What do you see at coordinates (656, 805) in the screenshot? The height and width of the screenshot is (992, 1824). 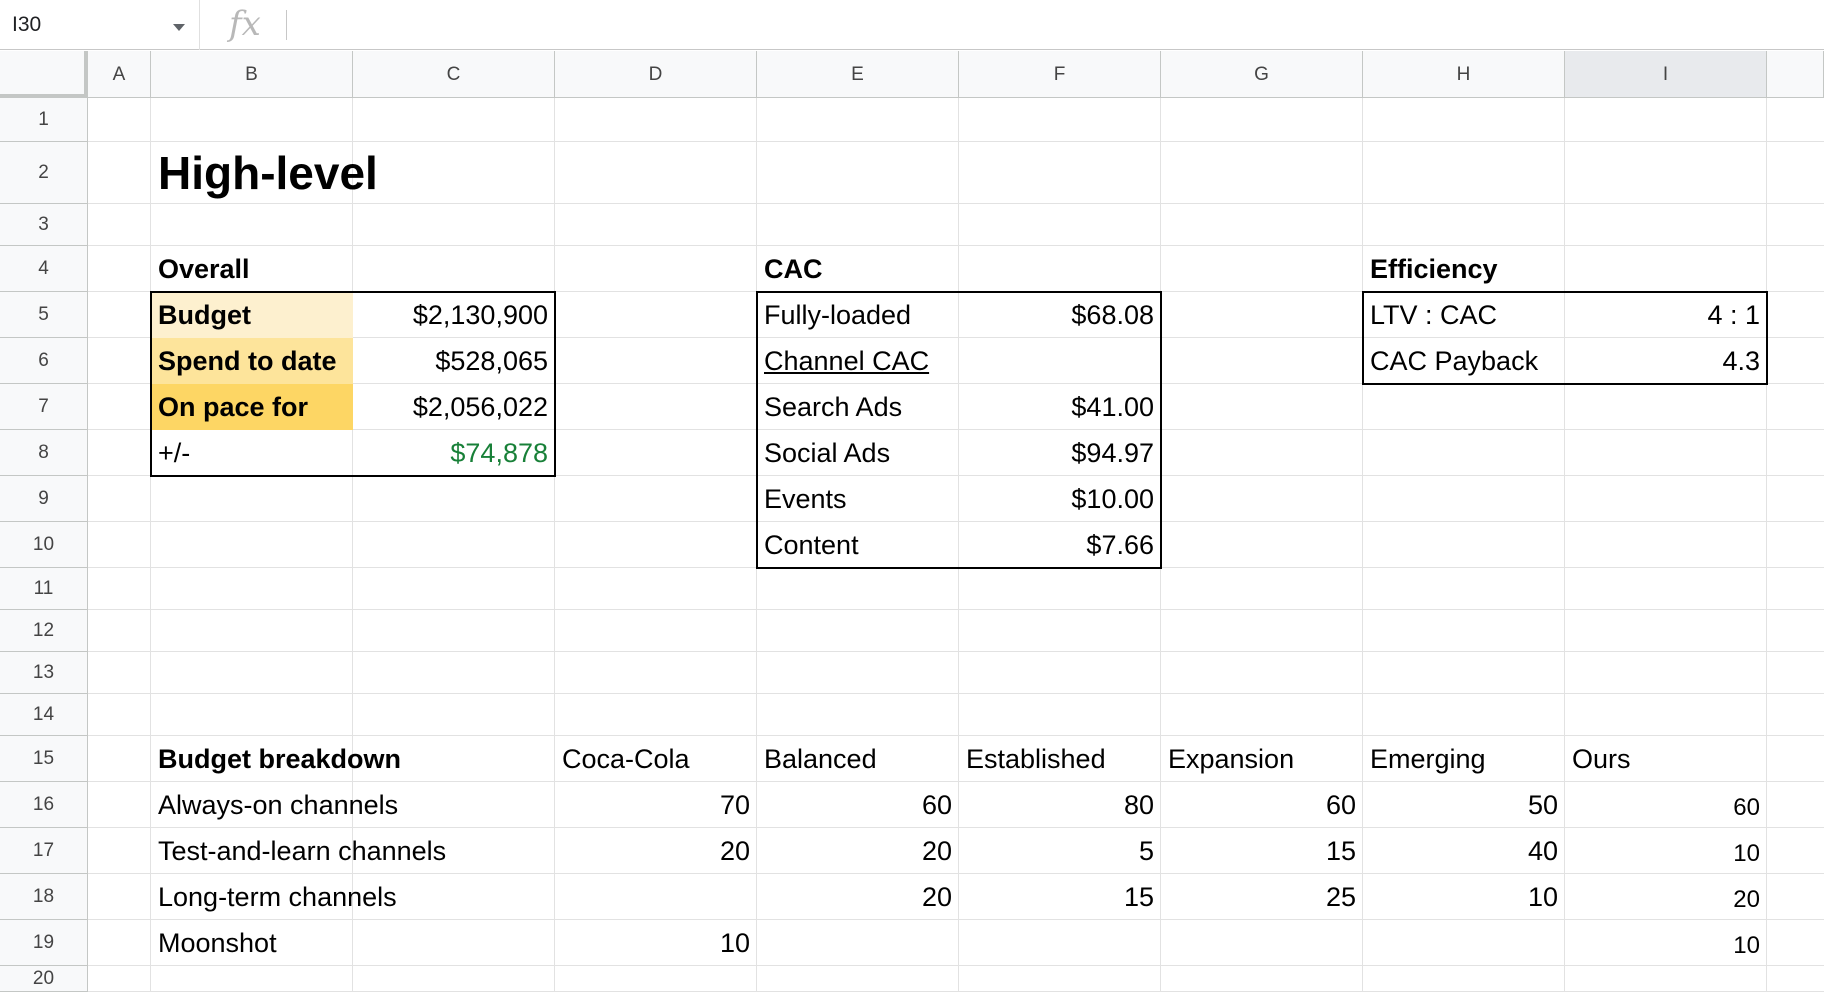 I see `breakdown-value-cell: 70` at bounding box center [656, 805].